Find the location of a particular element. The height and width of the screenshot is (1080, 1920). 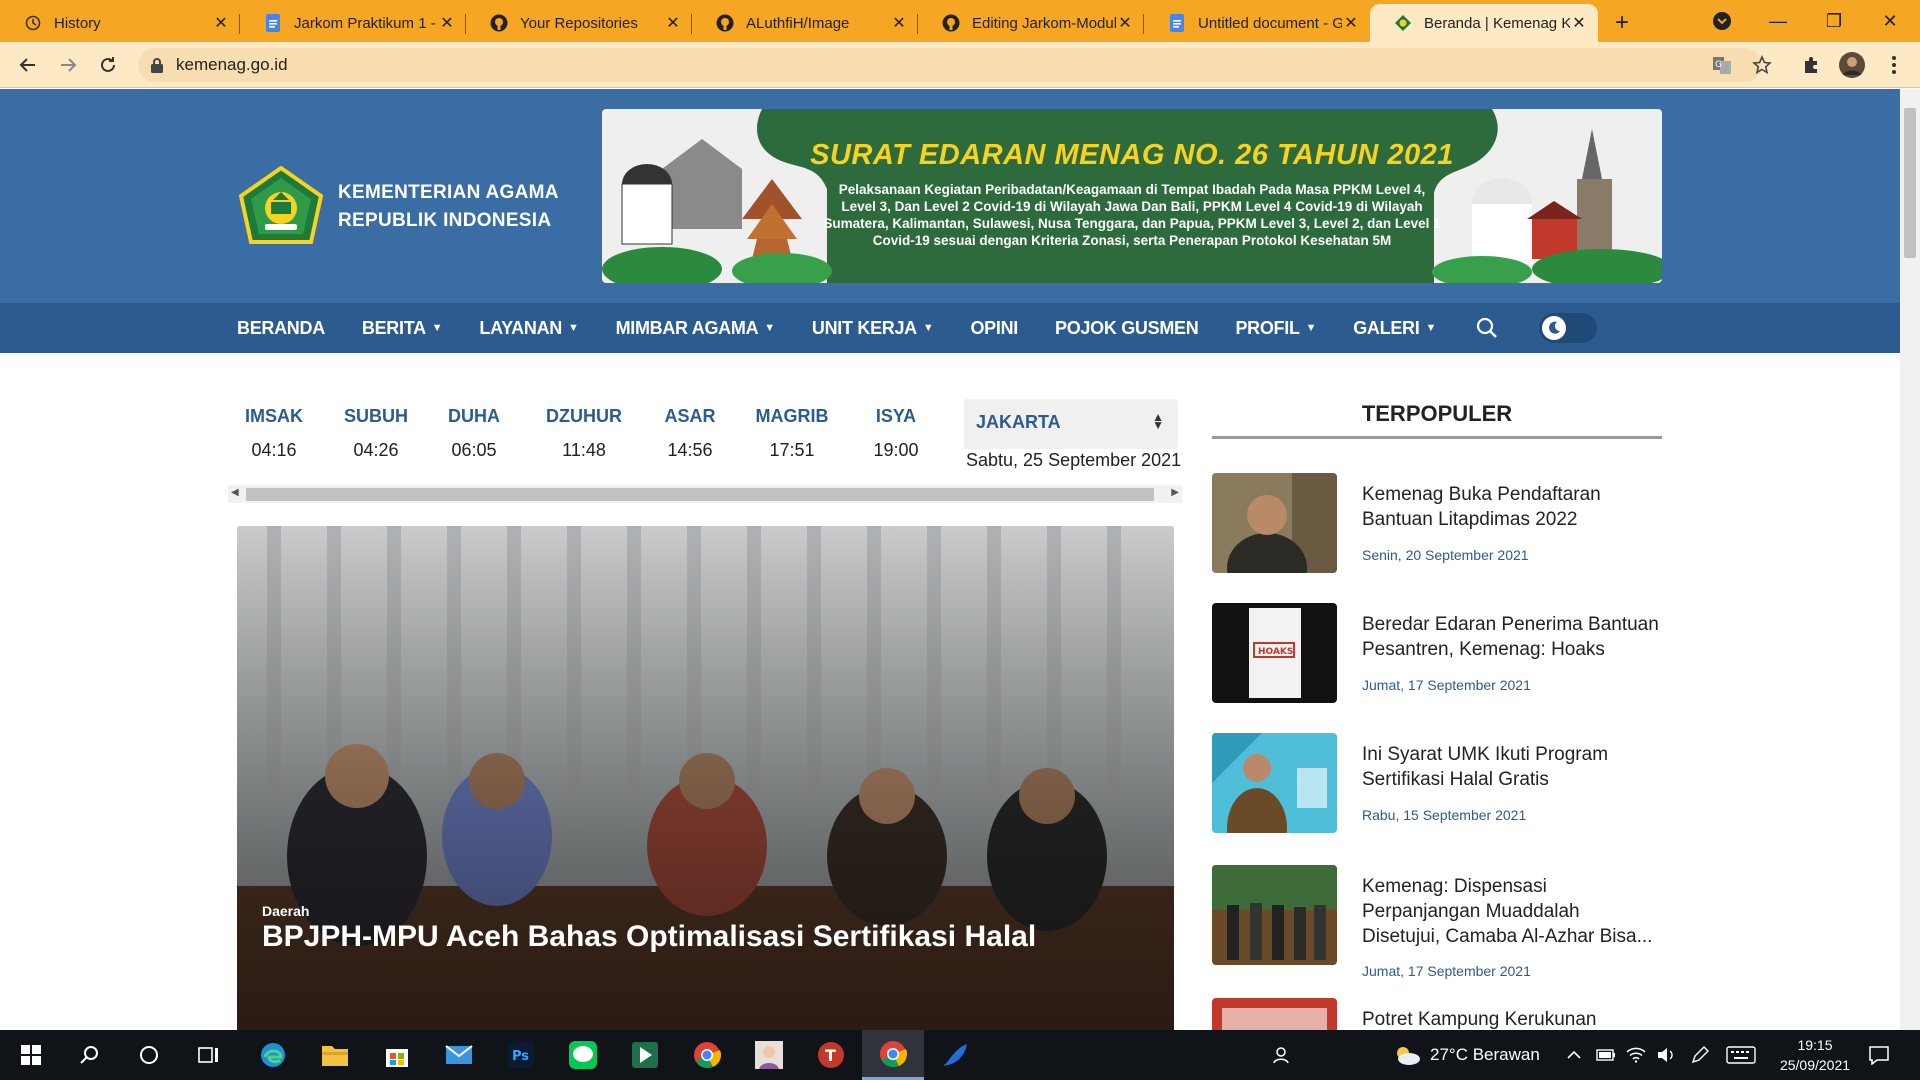

chrome-active-icon is located at coordinates (893, 1055).